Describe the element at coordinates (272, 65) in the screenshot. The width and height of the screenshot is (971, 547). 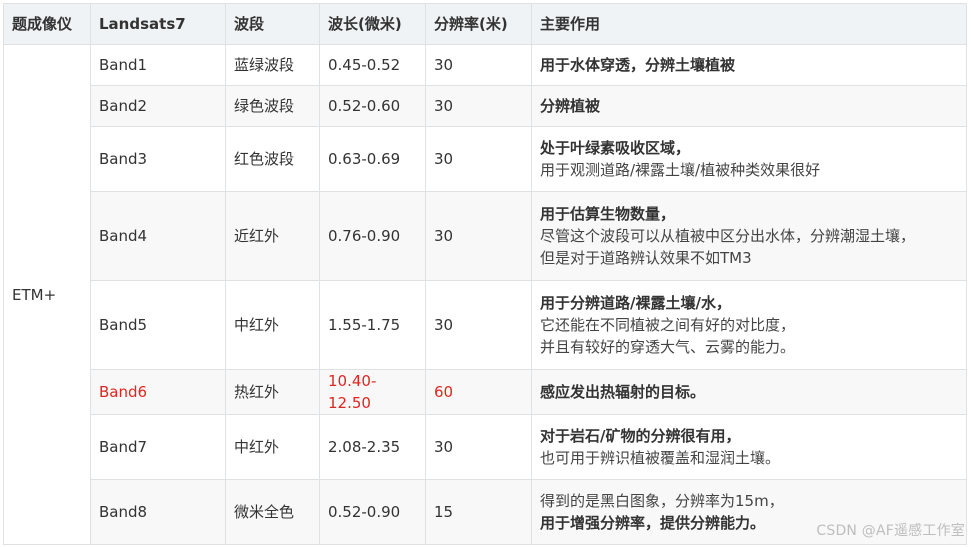
I see `band-name-cell: 蓝绿波段` at that location.